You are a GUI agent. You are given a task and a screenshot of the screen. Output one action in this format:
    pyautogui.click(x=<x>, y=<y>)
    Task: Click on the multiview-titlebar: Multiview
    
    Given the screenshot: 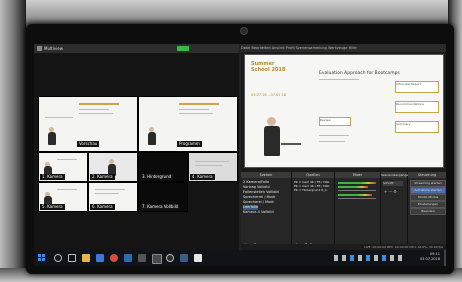 What is the action you would take?
    pyautogui.click(x=136, y=48)
    